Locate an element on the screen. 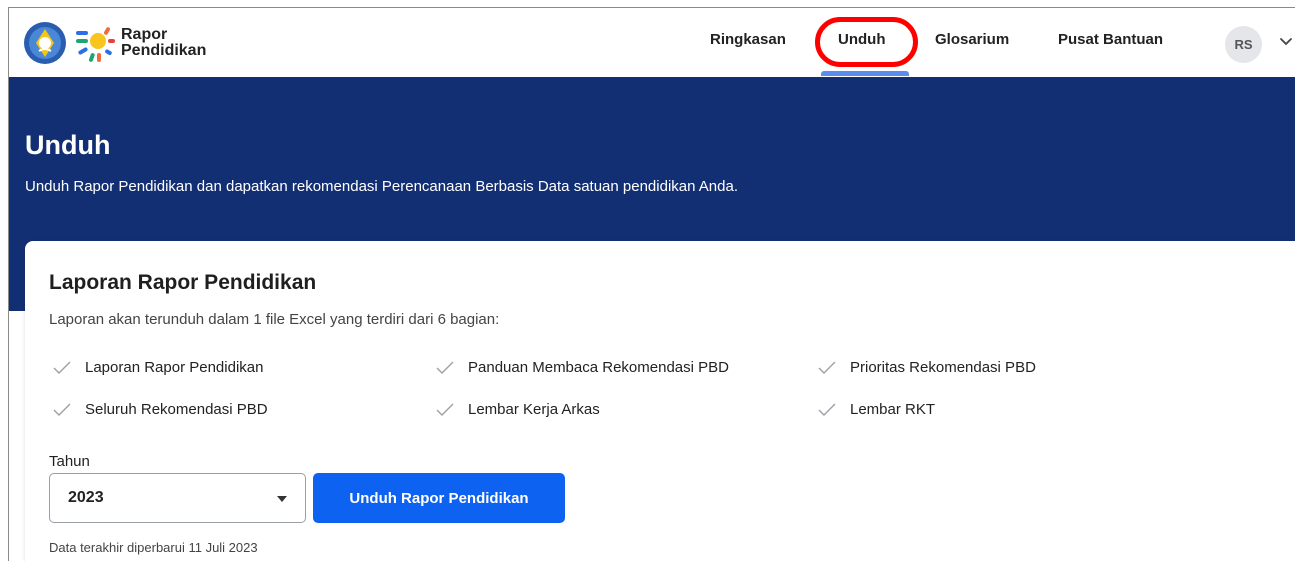  report-part-label: Laporan Rapor Pendidikan is located at coordinates (174, 367).